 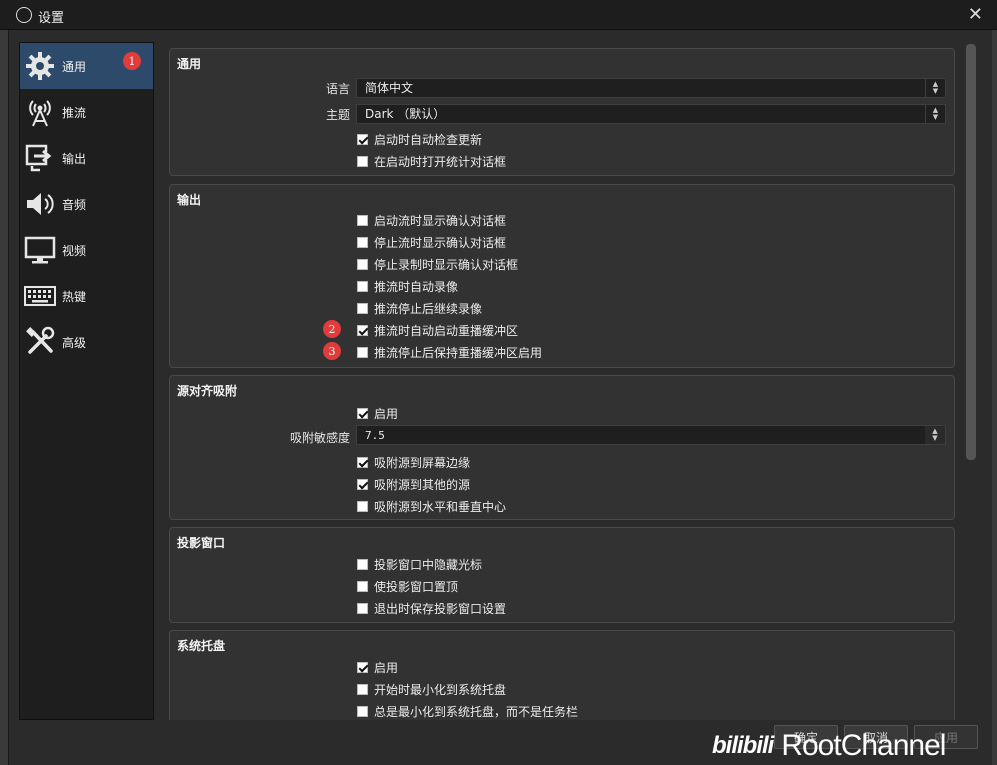 What do you see at coordinates (440, 162) in the screenshot?
I see `checkbox-label: 在启动时打开统计对话框` at bounding box center [440, 162].